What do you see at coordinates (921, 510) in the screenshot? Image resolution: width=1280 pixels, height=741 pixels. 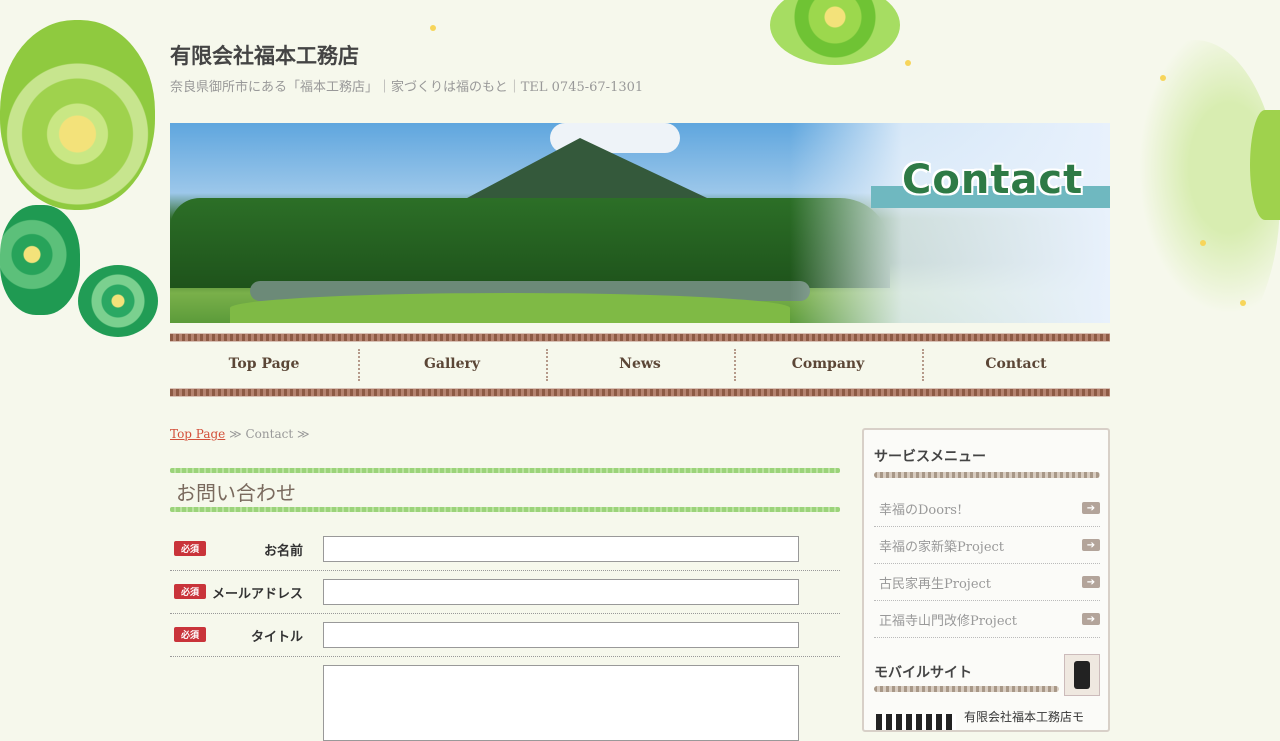 I see `service-menu-label: 幸福のDoors!` at bounding box center [921, 510].